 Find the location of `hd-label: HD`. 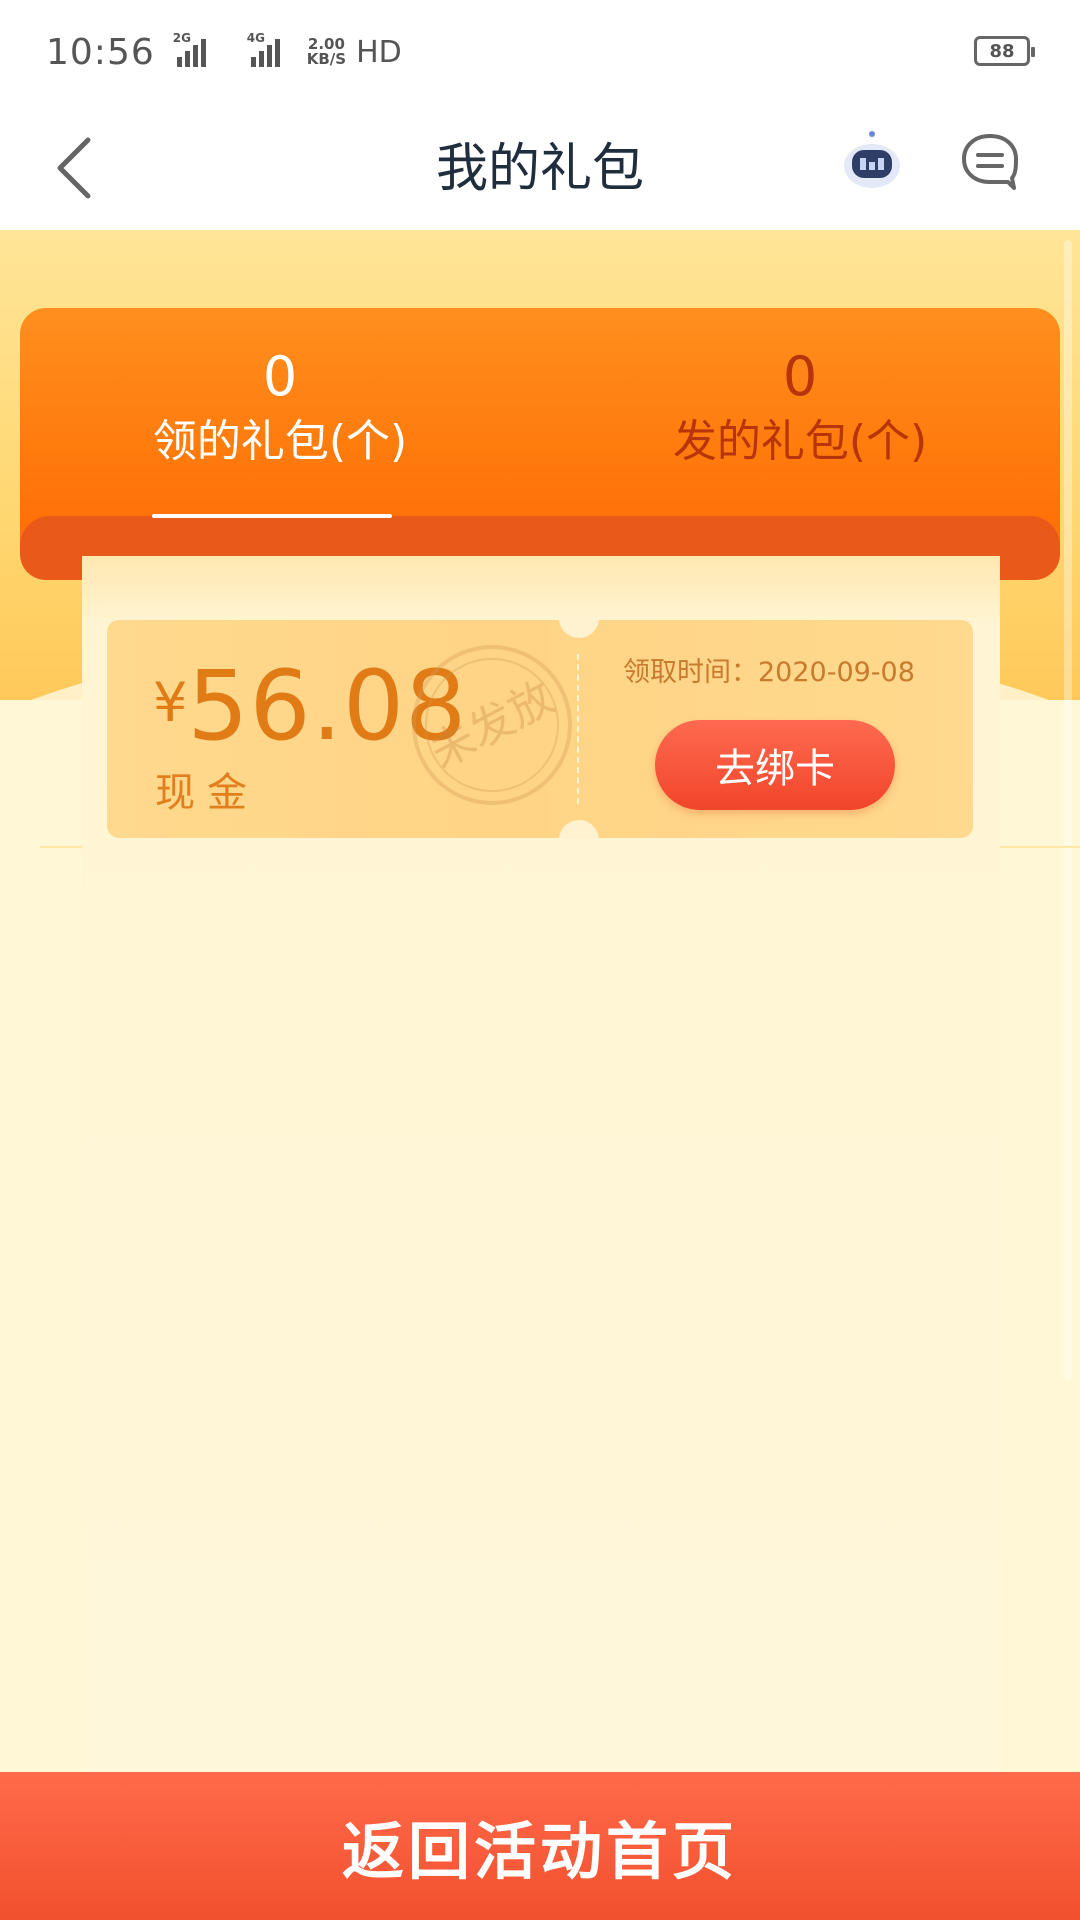

hd-label: HD is located at coordinates (379, 52).